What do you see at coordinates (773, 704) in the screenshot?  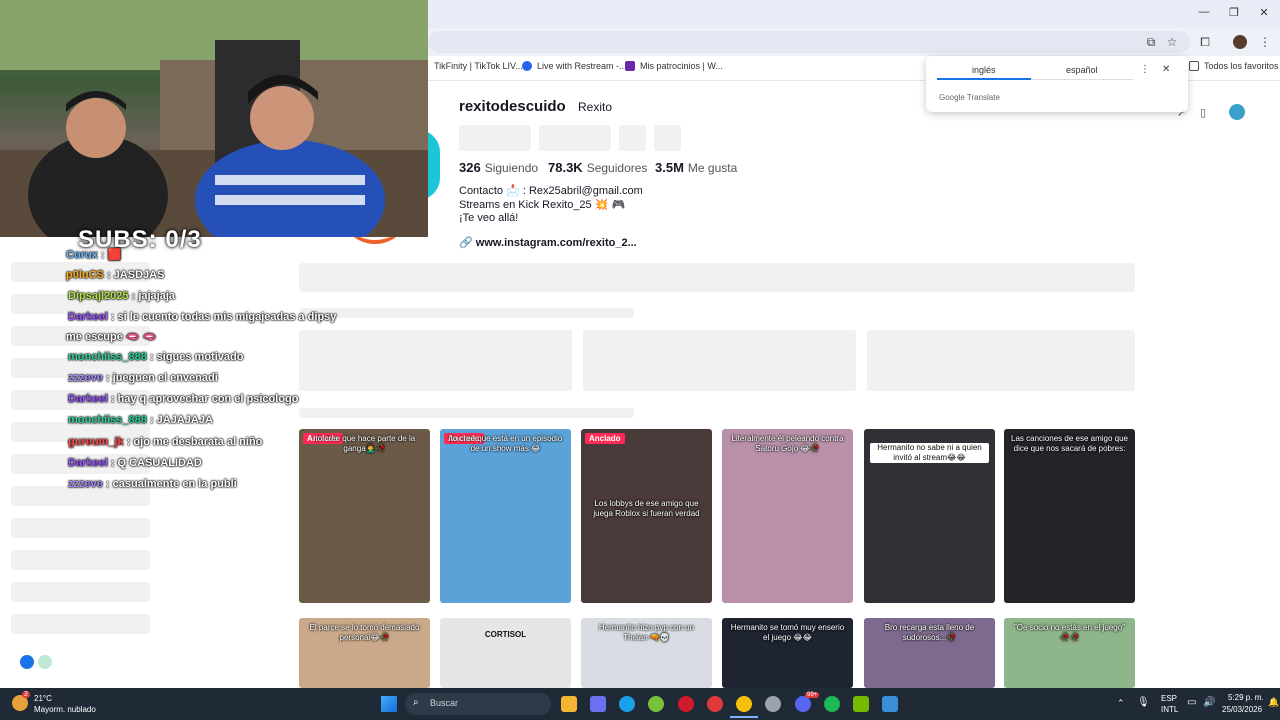 I see `obs-icon` at bounding box center [773, 704].